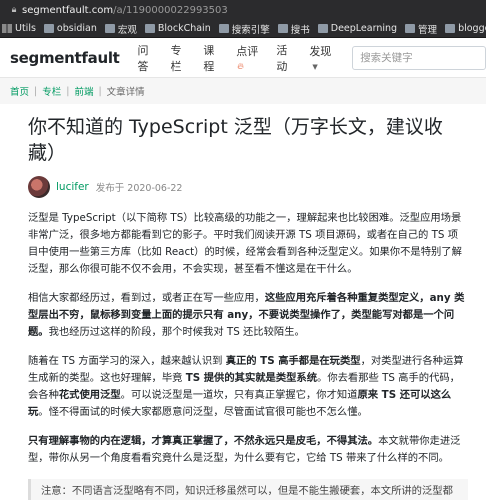 The image size is (486, 500). Describe the element at coordinates (39, 187) in the screenshot. I see `avatar` at that location.